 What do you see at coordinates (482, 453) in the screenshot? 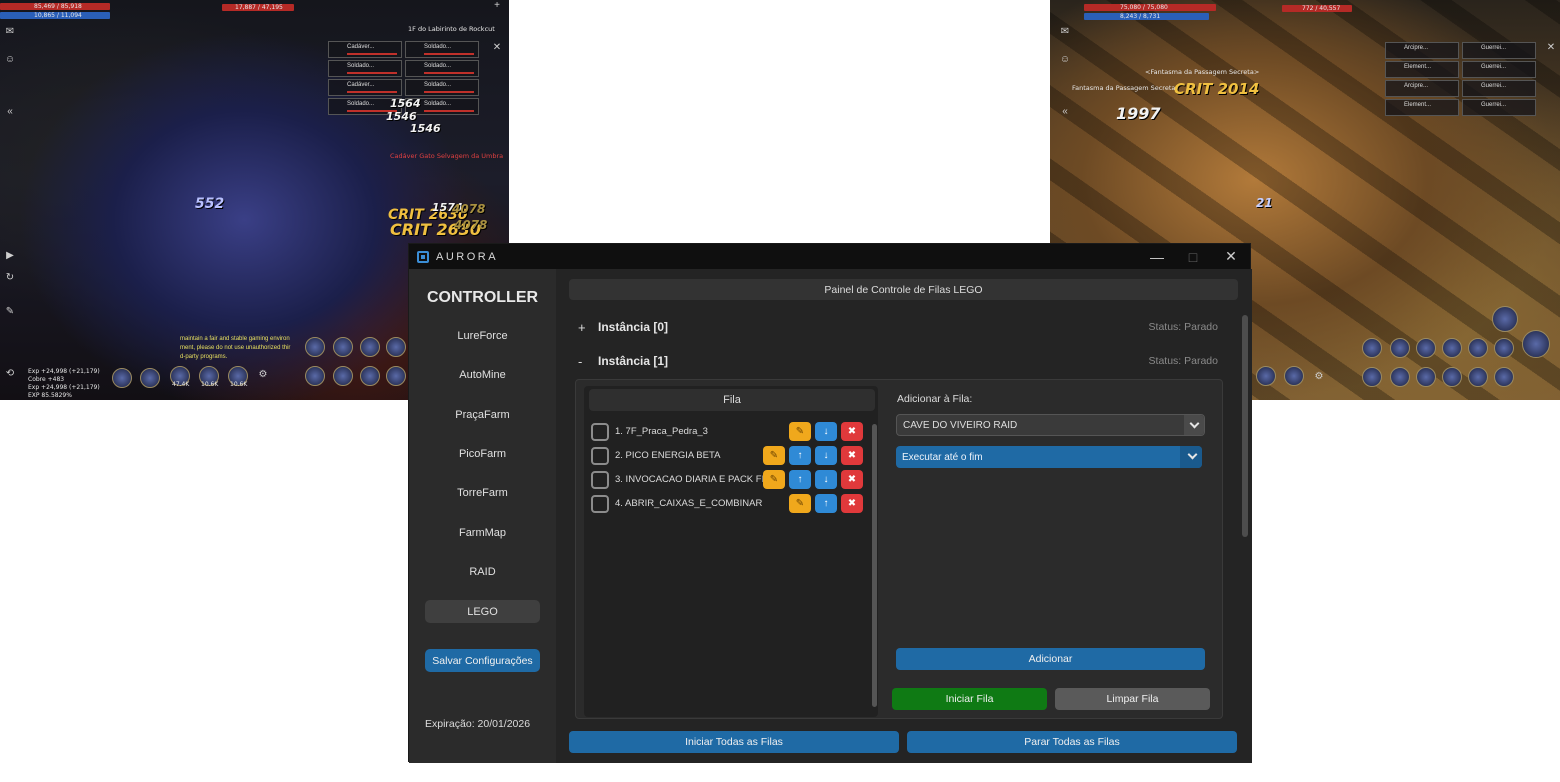
I see `sidebar-item-picofarm: PicoFarm` at bounding box center [482, 453].